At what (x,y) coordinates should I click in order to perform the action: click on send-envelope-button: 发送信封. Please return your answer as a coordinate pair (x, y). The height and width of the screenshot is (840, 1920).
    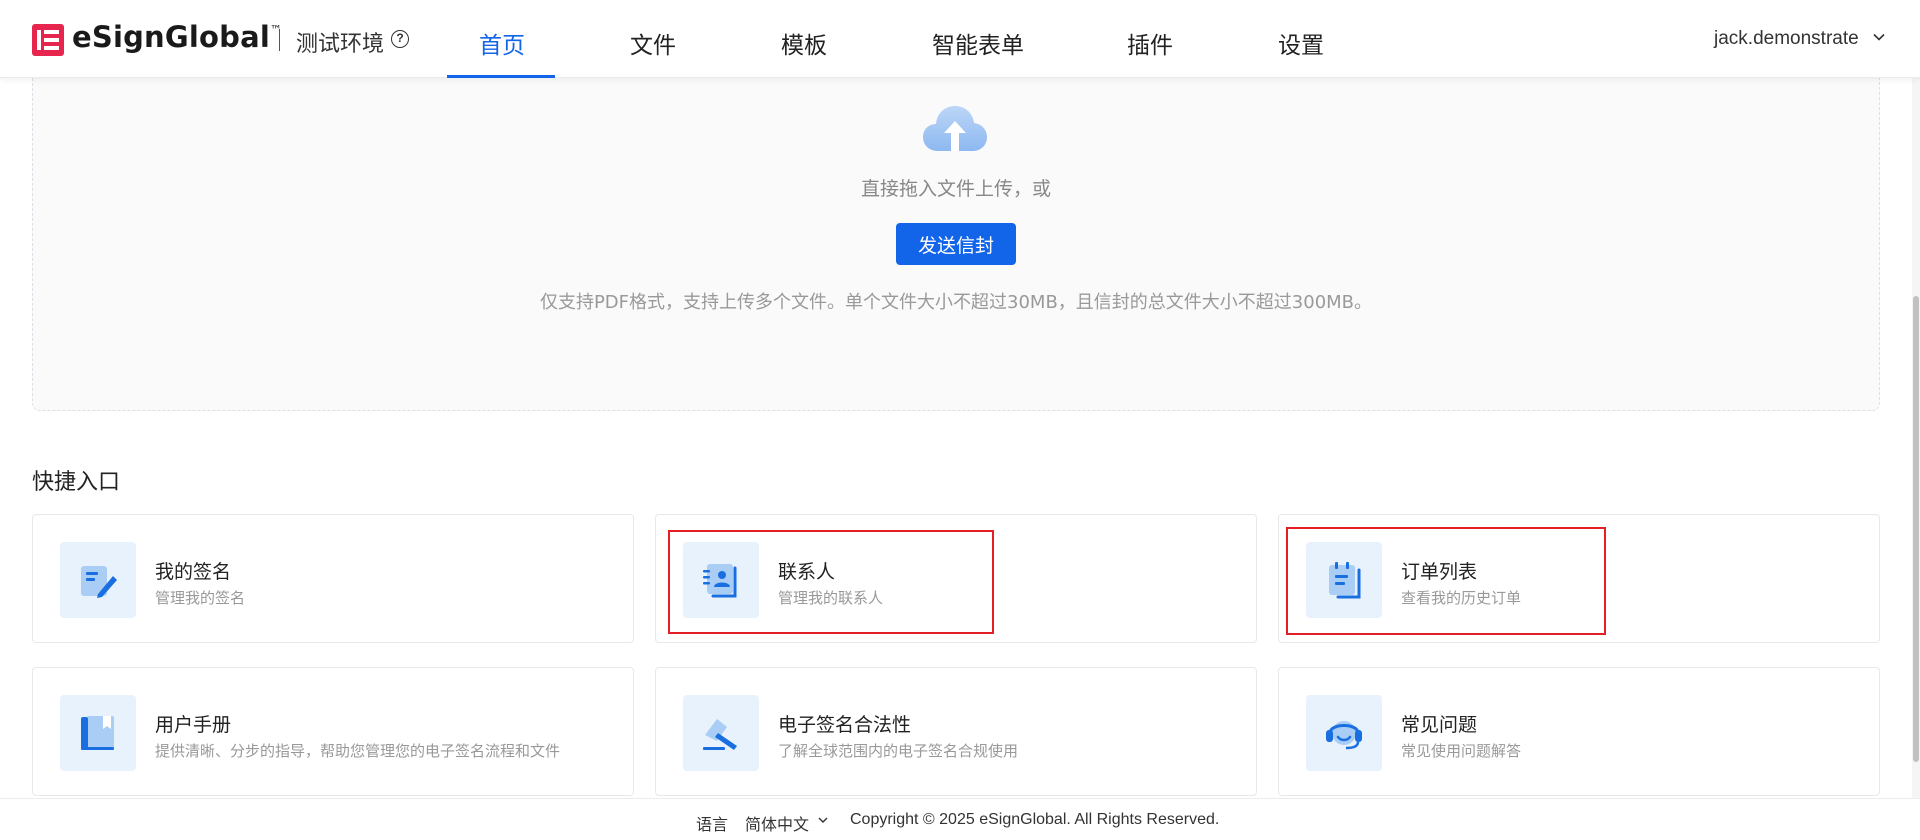
    Looking at the image, I should click on (956, 244).